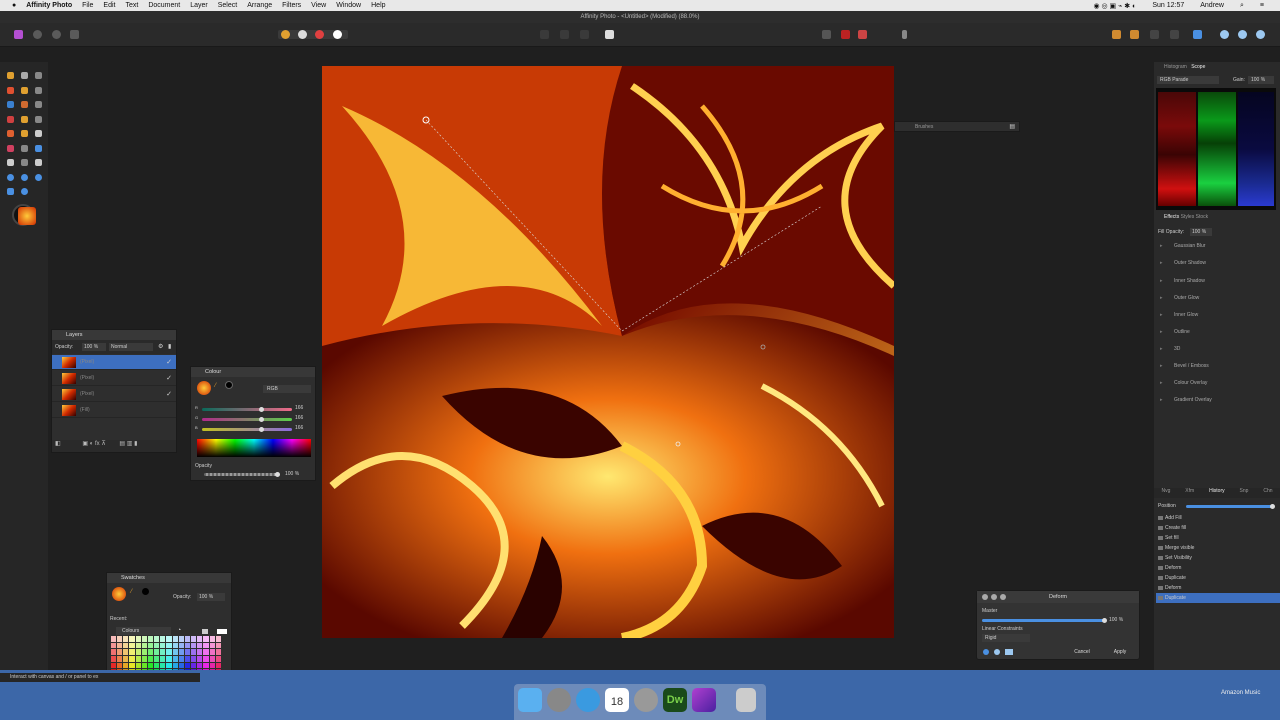  What do you see at coordinates (1198, 67) in the screenshot?
I see `tab-scope: Scope` at bounding box center [1198, 67].